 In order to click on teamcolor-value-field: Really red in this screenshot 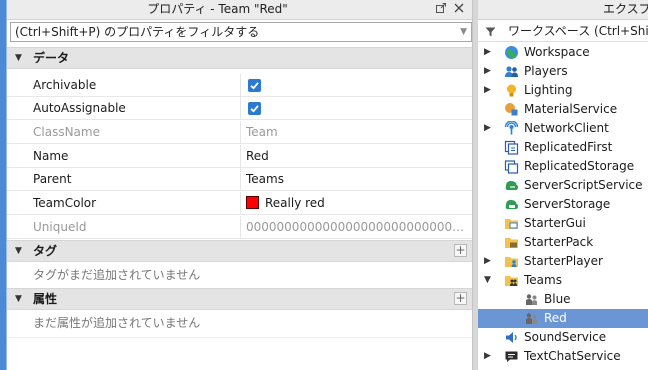, I will do `click(356, 203)`.